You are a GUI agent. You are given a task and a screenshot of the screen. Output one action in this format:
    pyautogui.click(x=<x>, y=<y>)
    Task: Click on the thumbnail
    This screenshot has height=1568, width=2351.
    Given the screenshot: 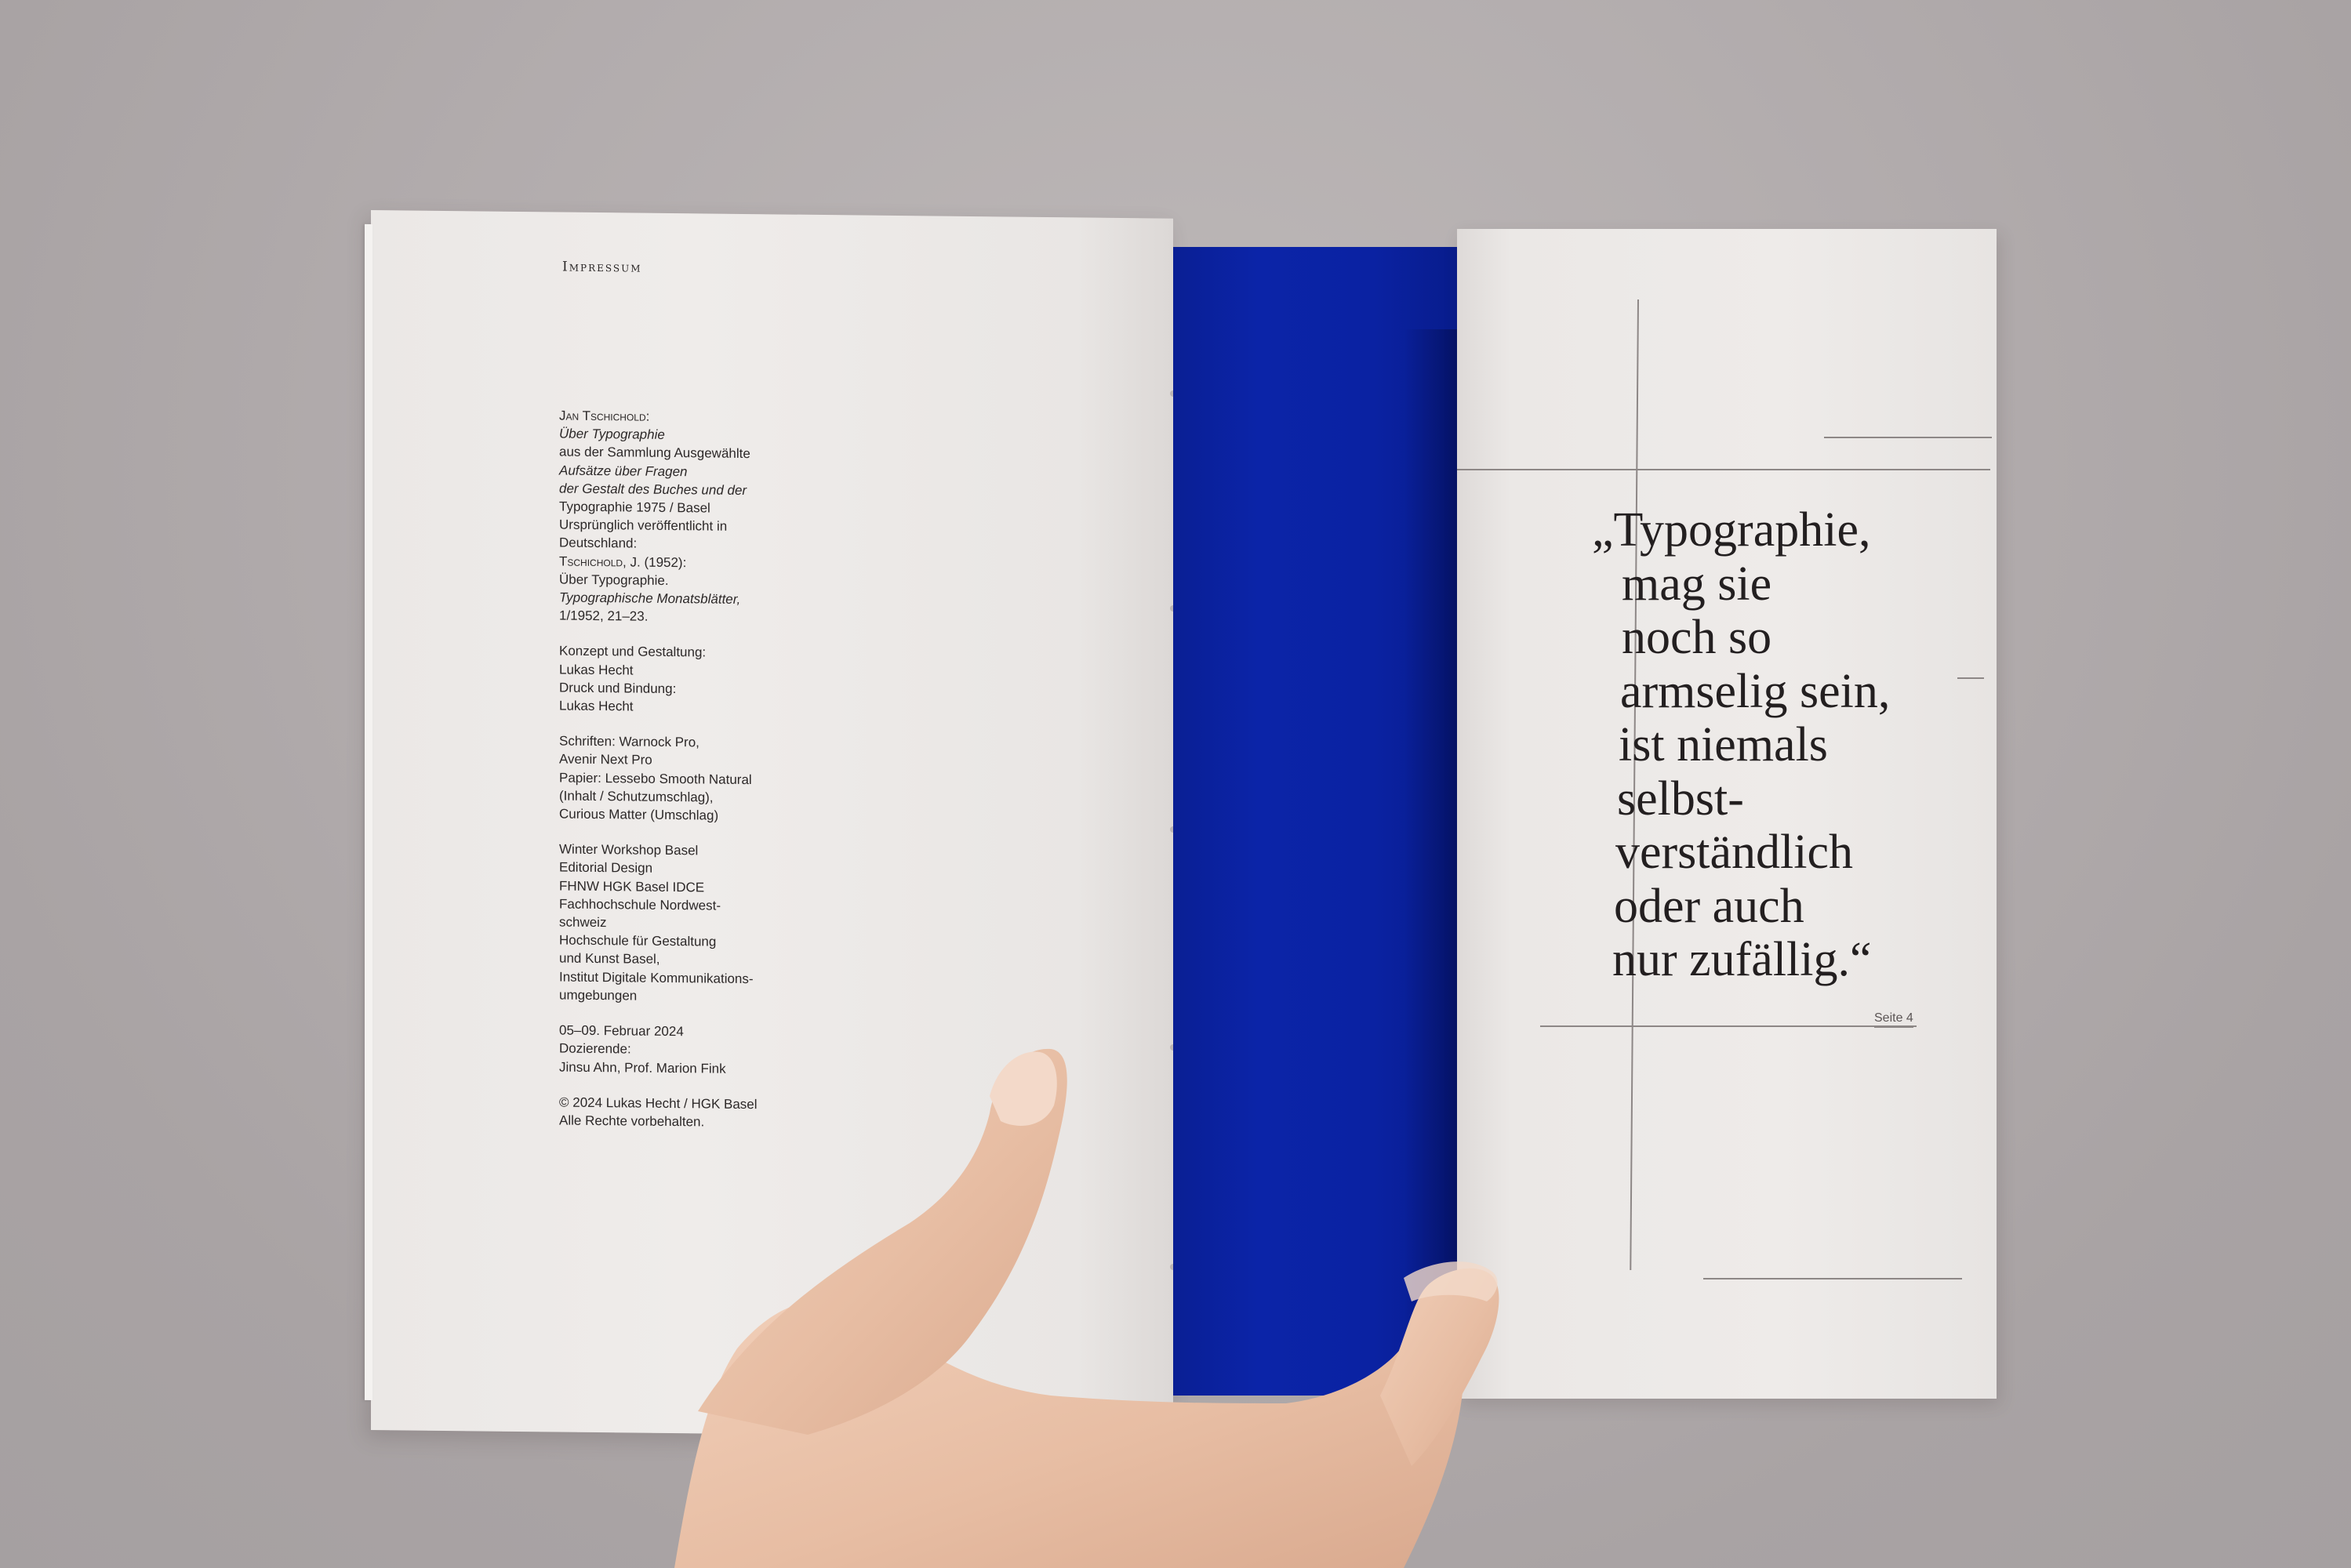 What is the action you would take?
    pyautogui.click(x=1024, y=1088)
    